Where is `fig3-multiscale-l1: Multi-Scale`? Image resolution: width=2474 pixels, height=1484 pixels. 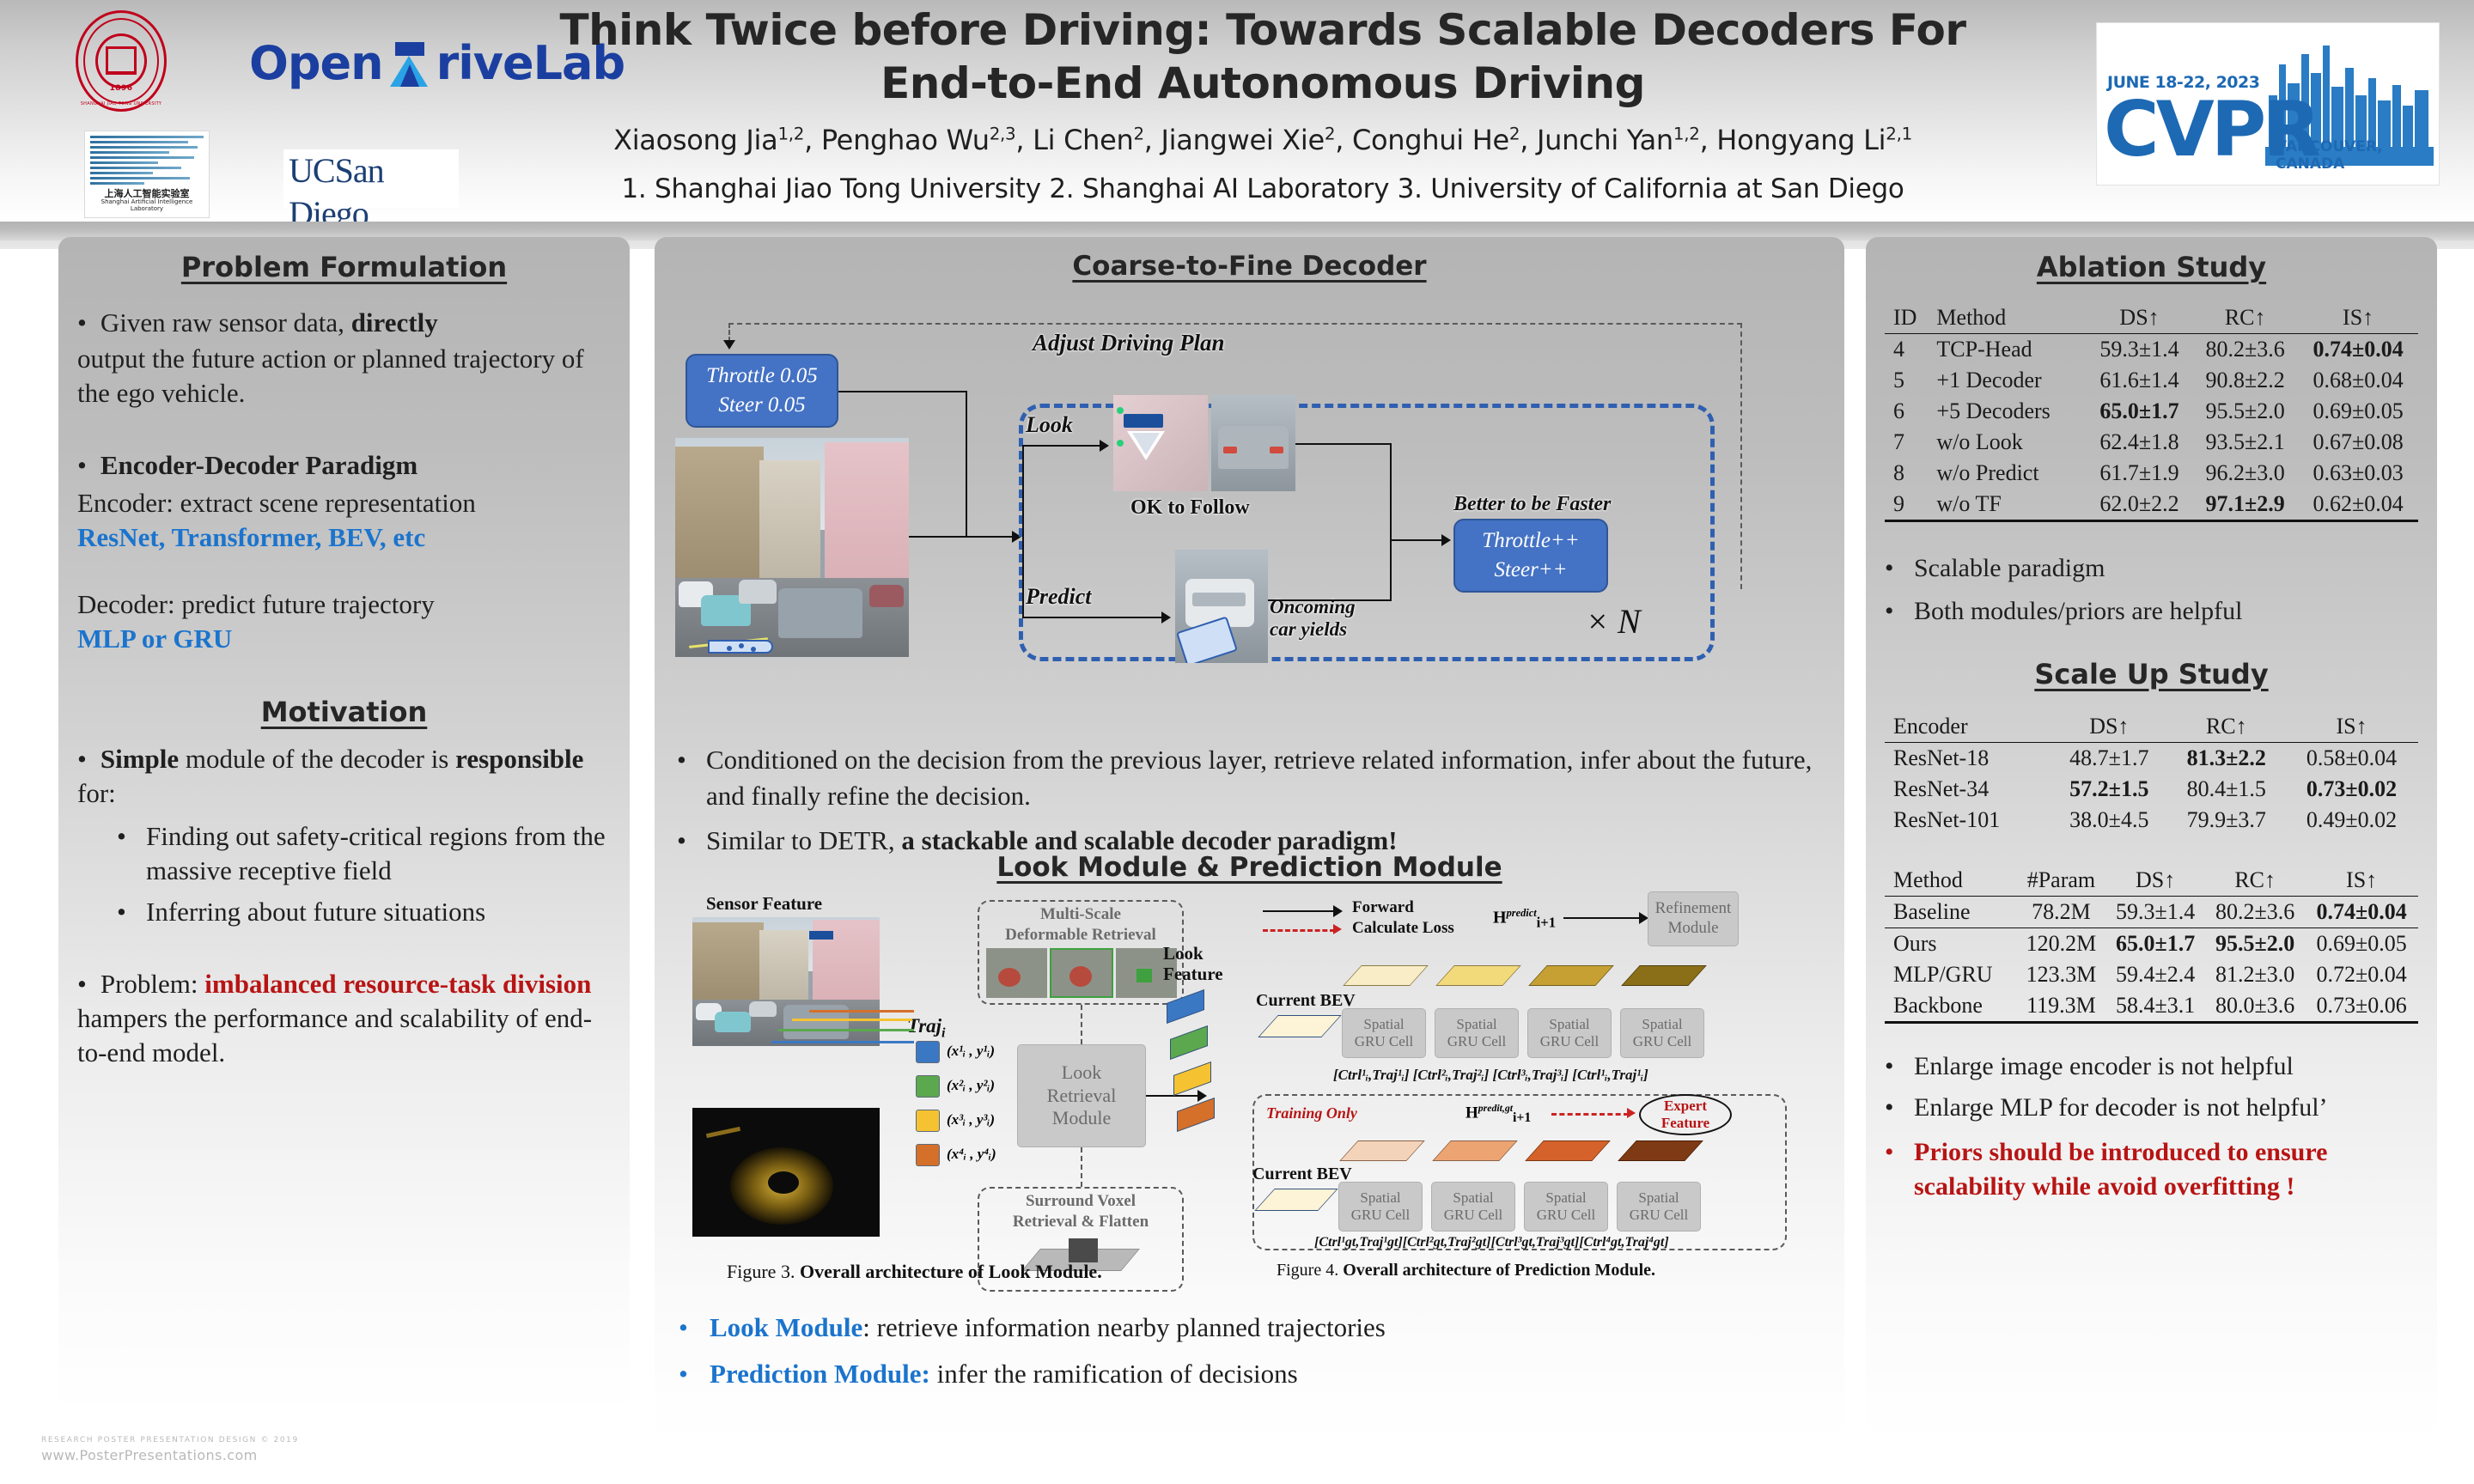
fig3-multiscale-l1: Multi-Scale is located at coordinates (1080, 914).